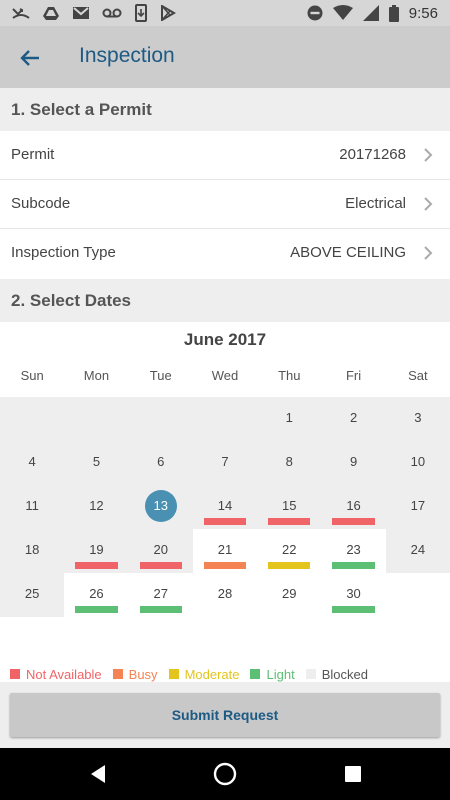 This screenshot has width=450, height=800. I want to click on system-icons: 9:56, so click(372, 13).